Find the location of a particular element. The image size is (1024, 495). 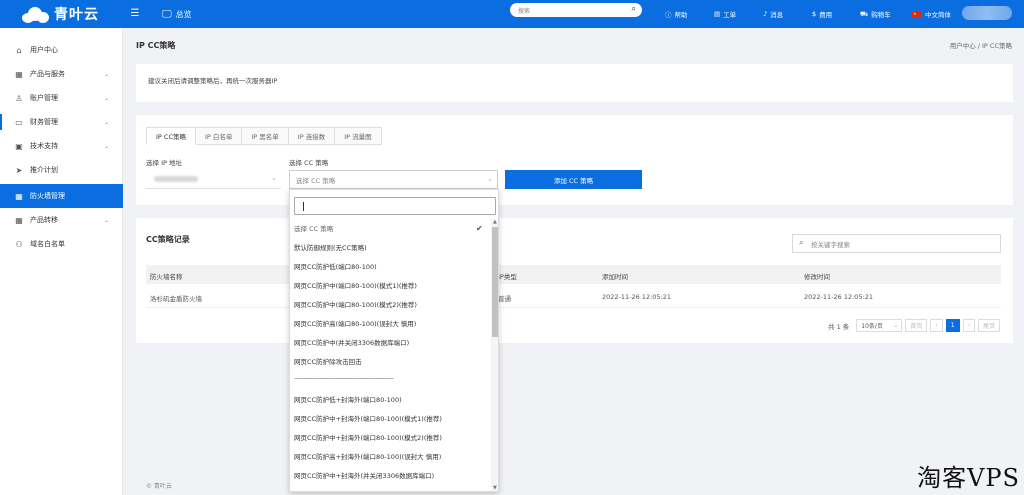

dropdown-option: 选择 CC 策略 is located at coordinates (313, 228).